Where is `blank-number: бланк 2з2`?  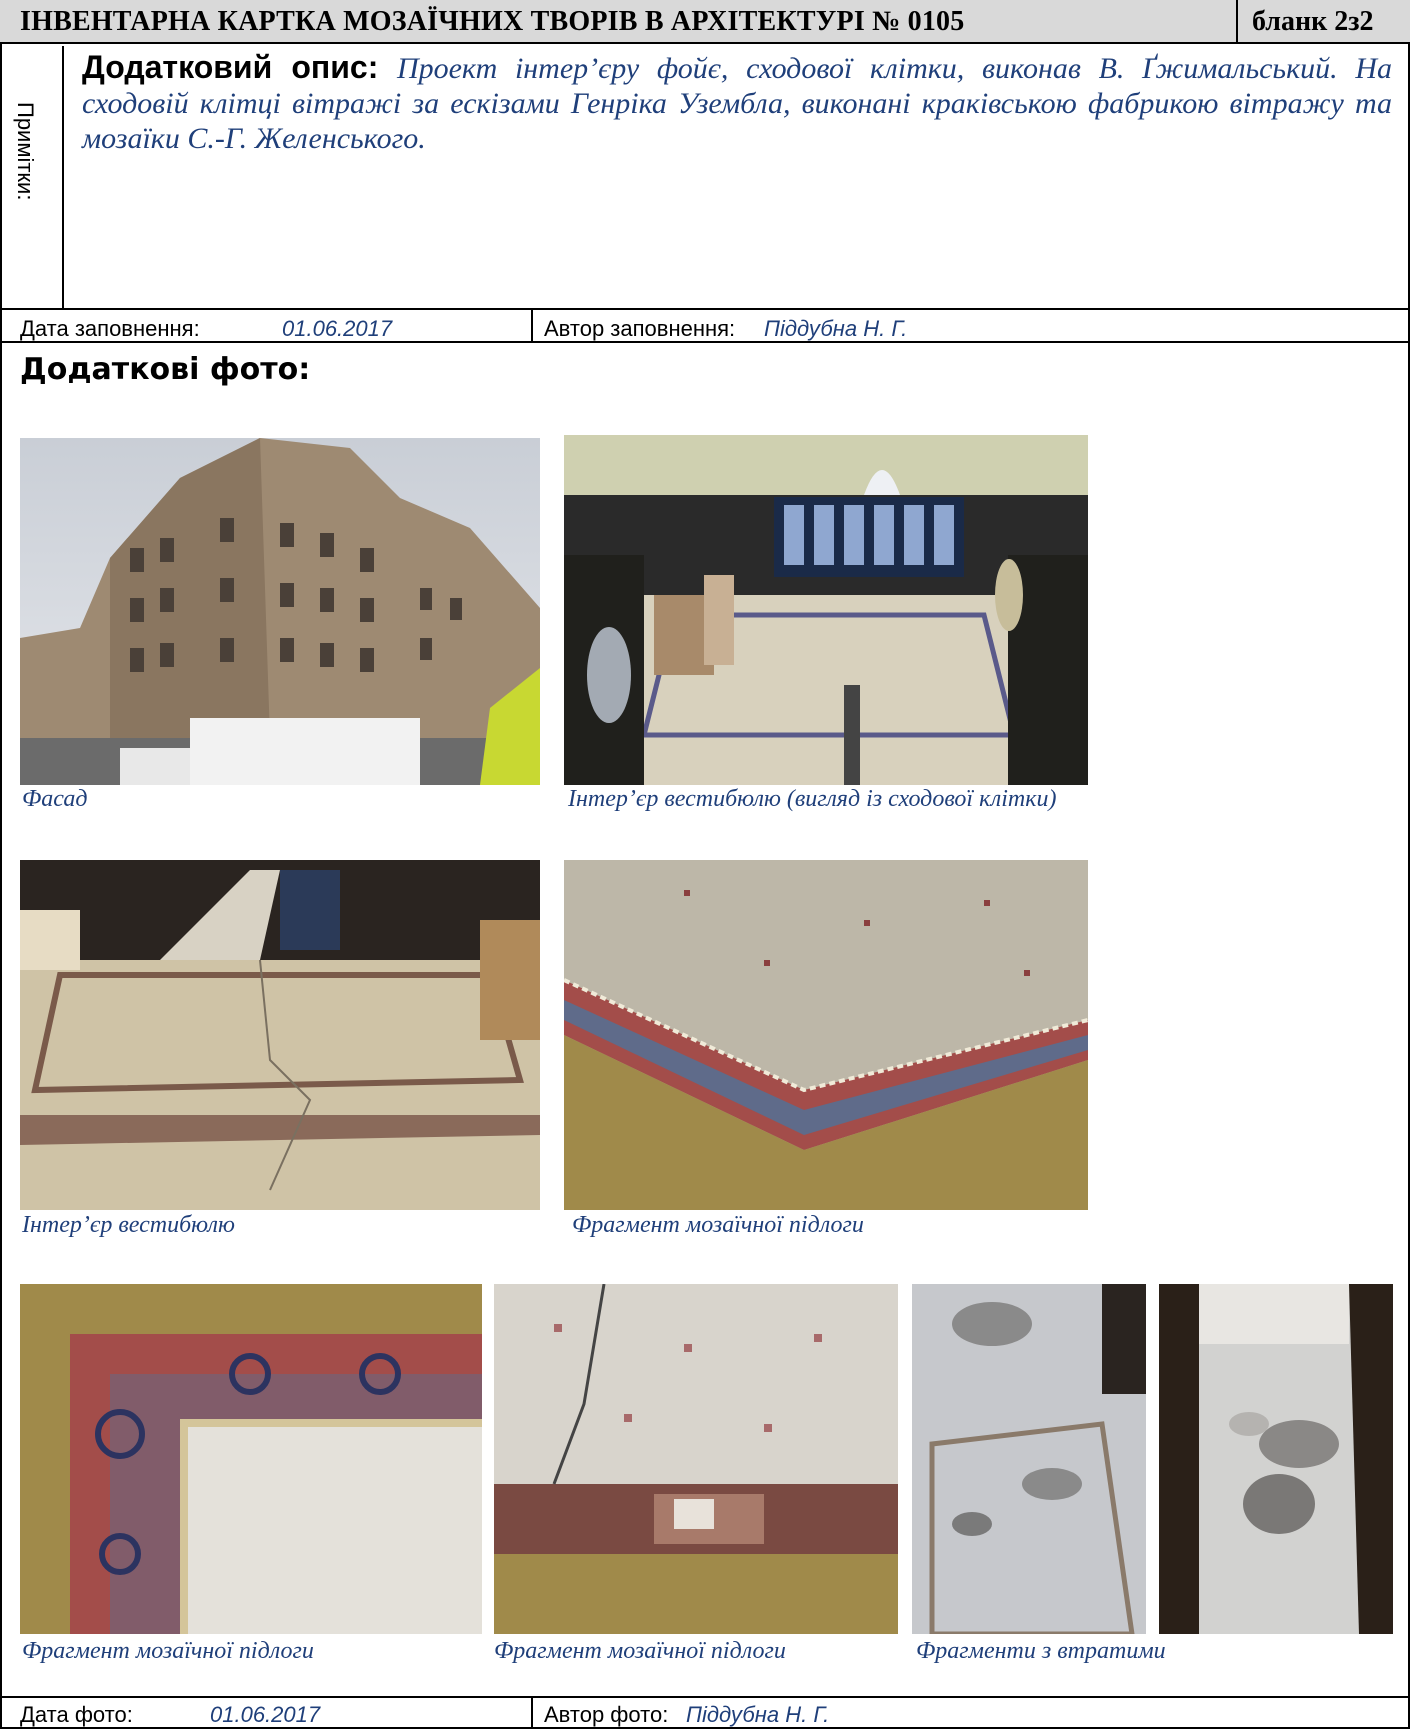
blank-number: бланк 2з2 is located at coordinates (1313, 21).